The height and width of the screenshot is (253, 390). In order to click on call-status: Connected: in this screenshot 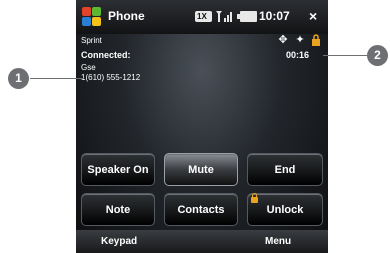, I will do `click(106, 55)`.